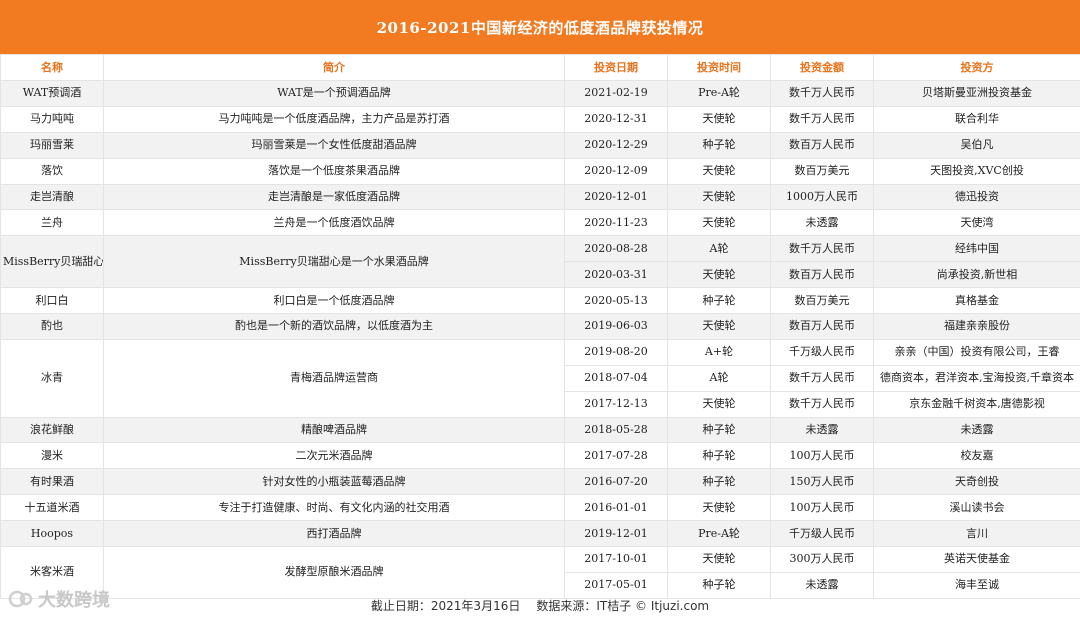 The image size is (1080, 619). Describe the element at coordinates (616, 456) in the screenshot. I see `cell-date: 2017-07-28` at that location.